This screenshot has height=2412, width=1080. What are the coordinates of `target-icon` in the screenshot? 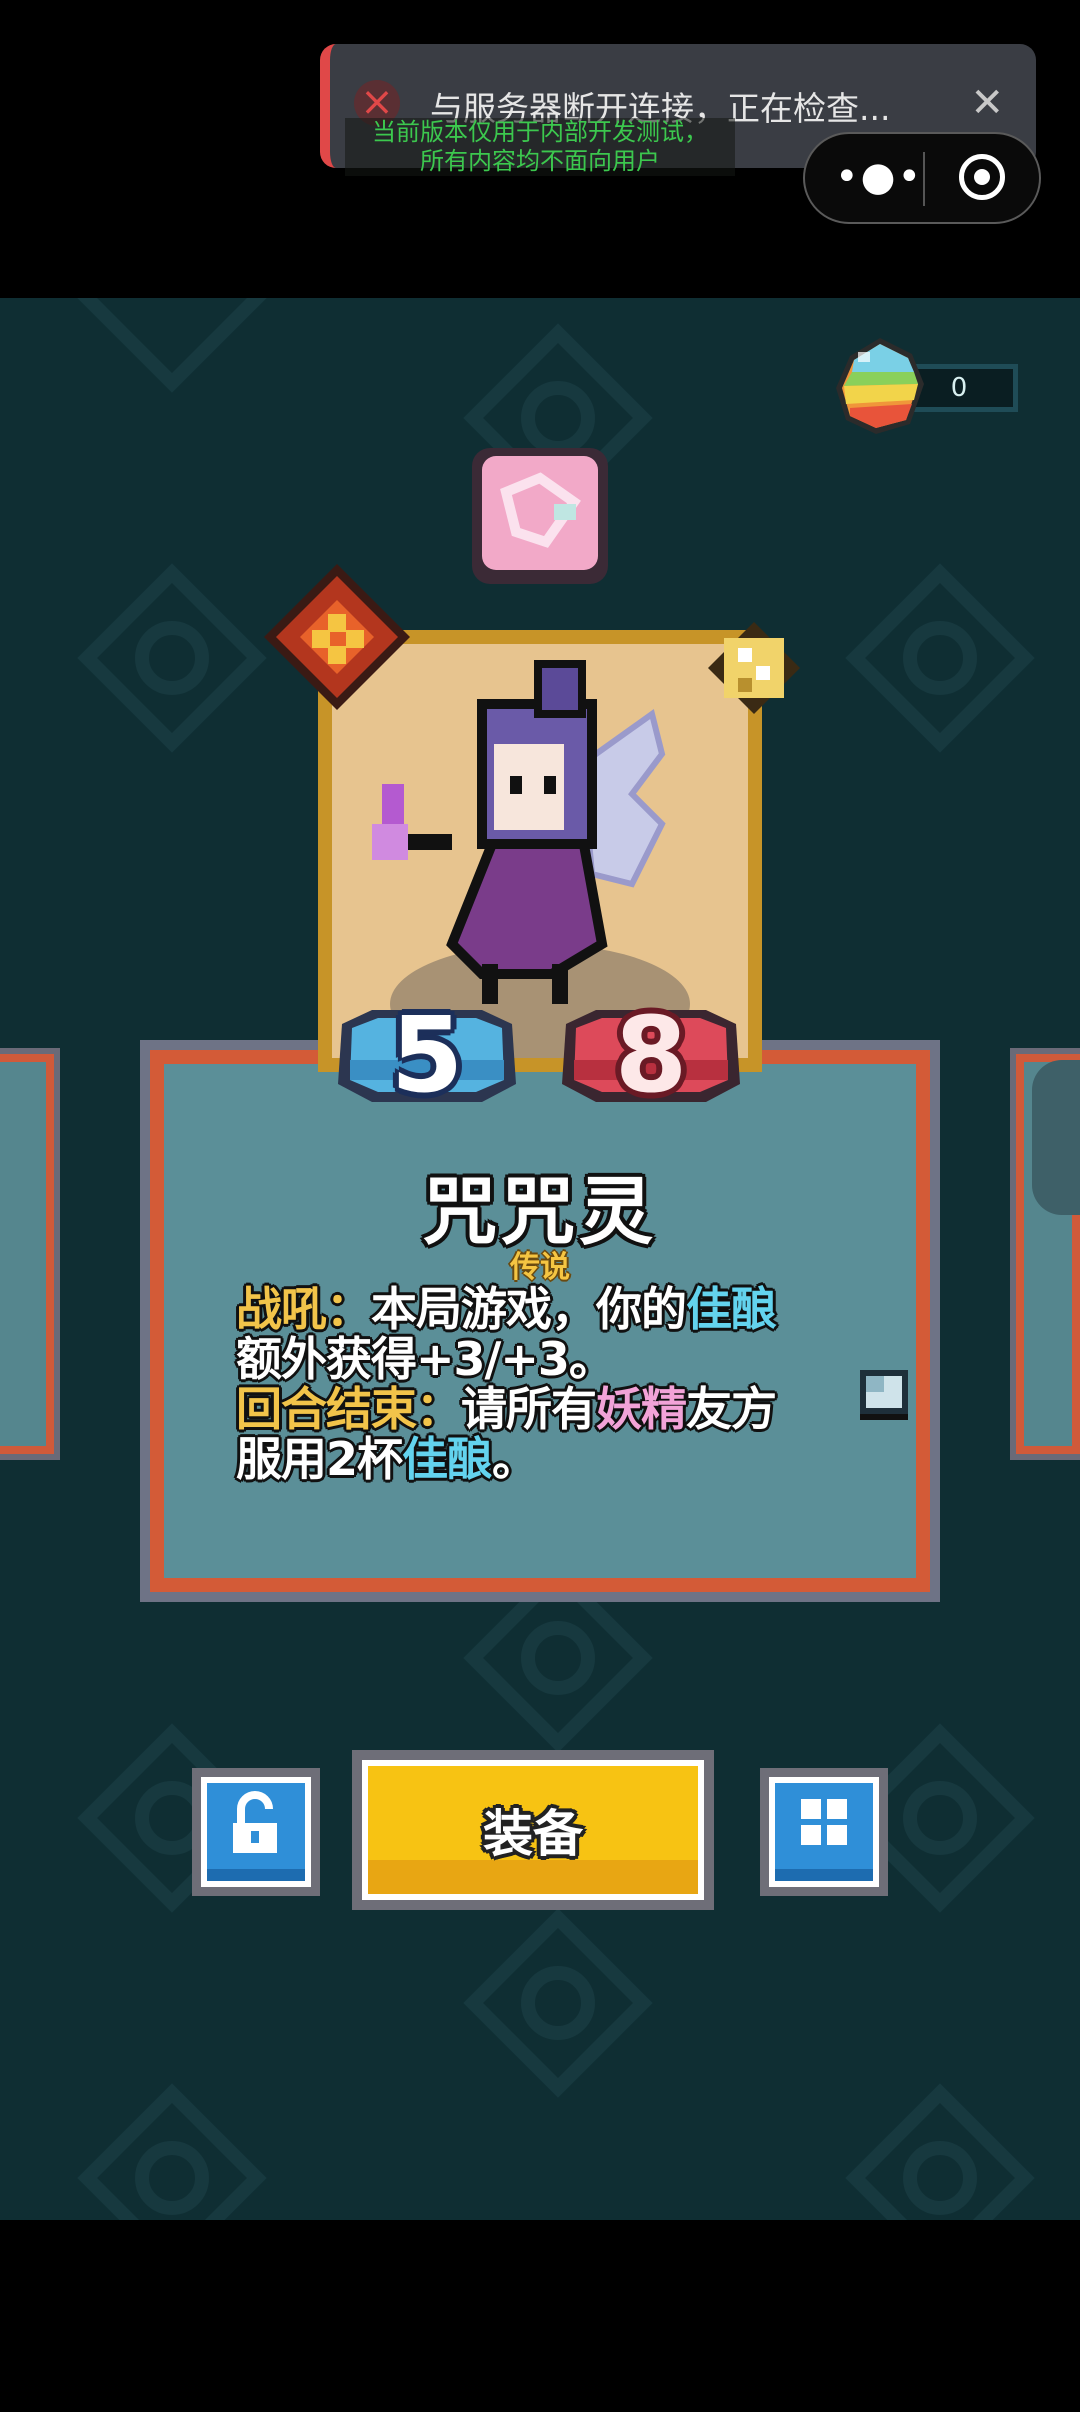 It's located at (982, 177).